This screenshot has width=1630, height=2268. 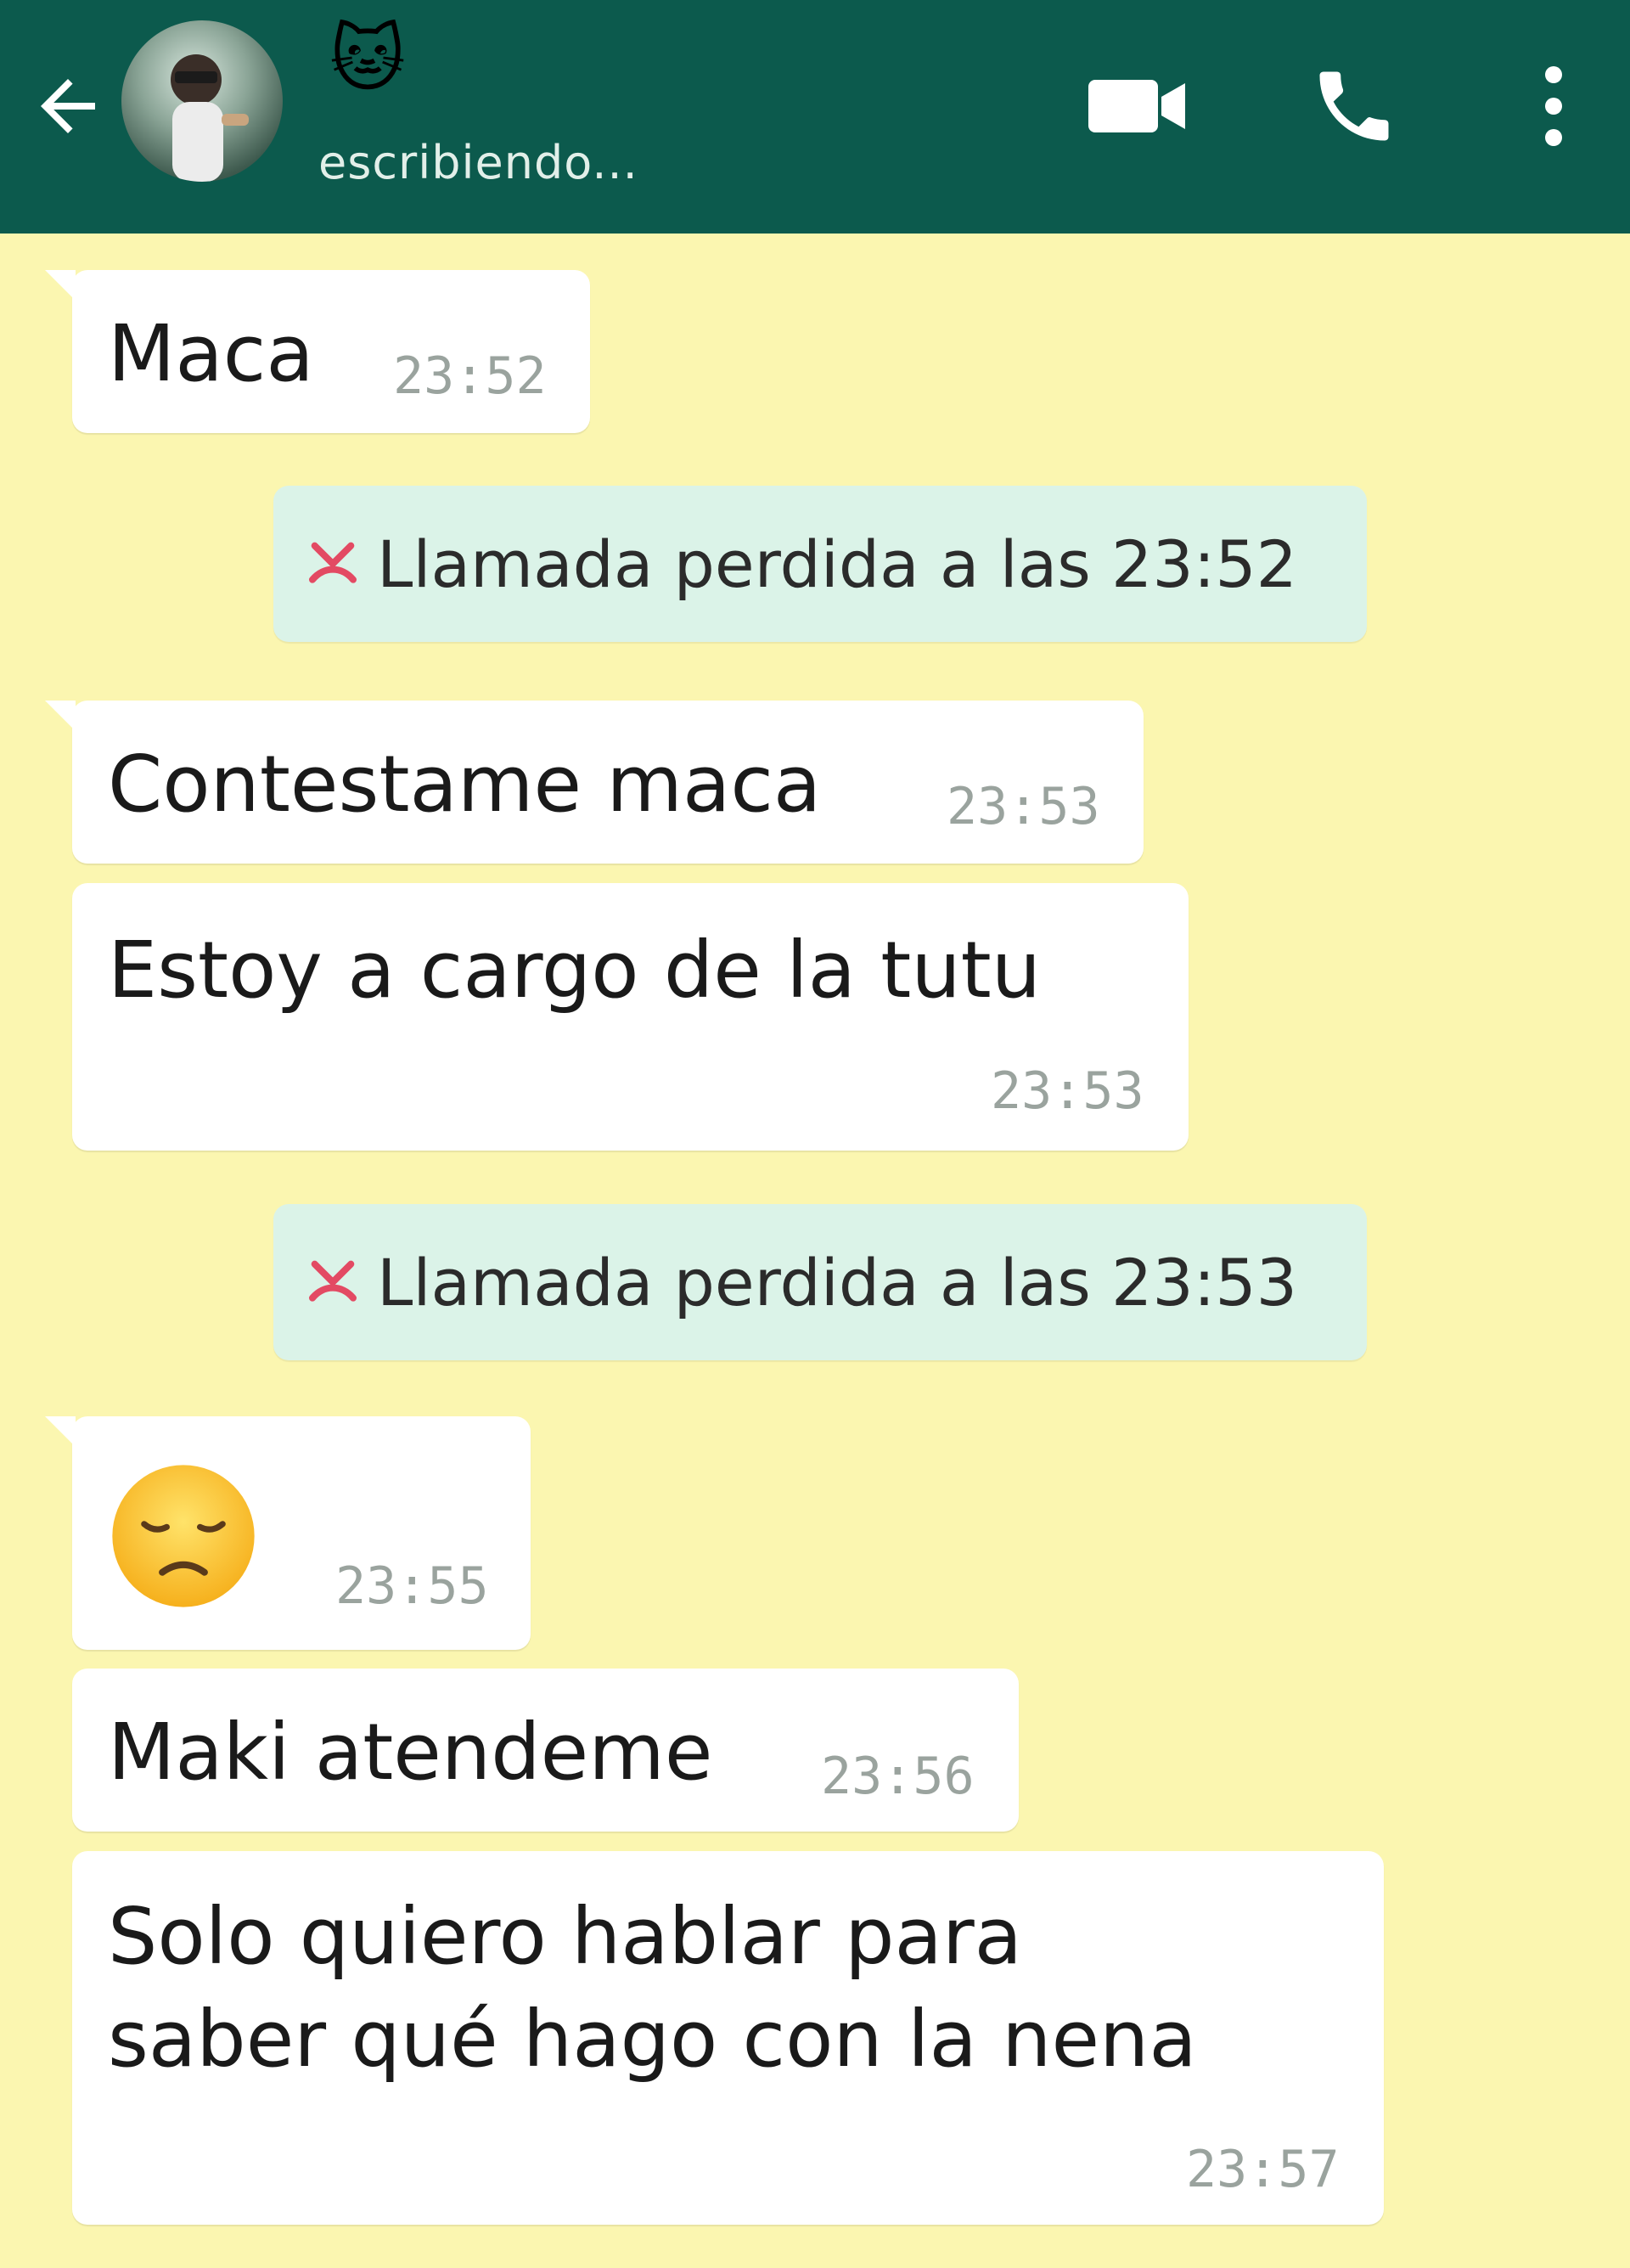 I want to click on contact-name-emoji: 🐱, so click(x=368, y=59).